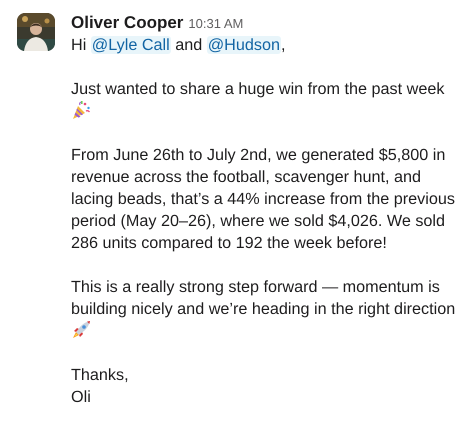 The height and width of the screenshot is (436, 466). I want to click on message-paragraph: Hi @Lyle Call and @Hudson,, so click(178, 45).